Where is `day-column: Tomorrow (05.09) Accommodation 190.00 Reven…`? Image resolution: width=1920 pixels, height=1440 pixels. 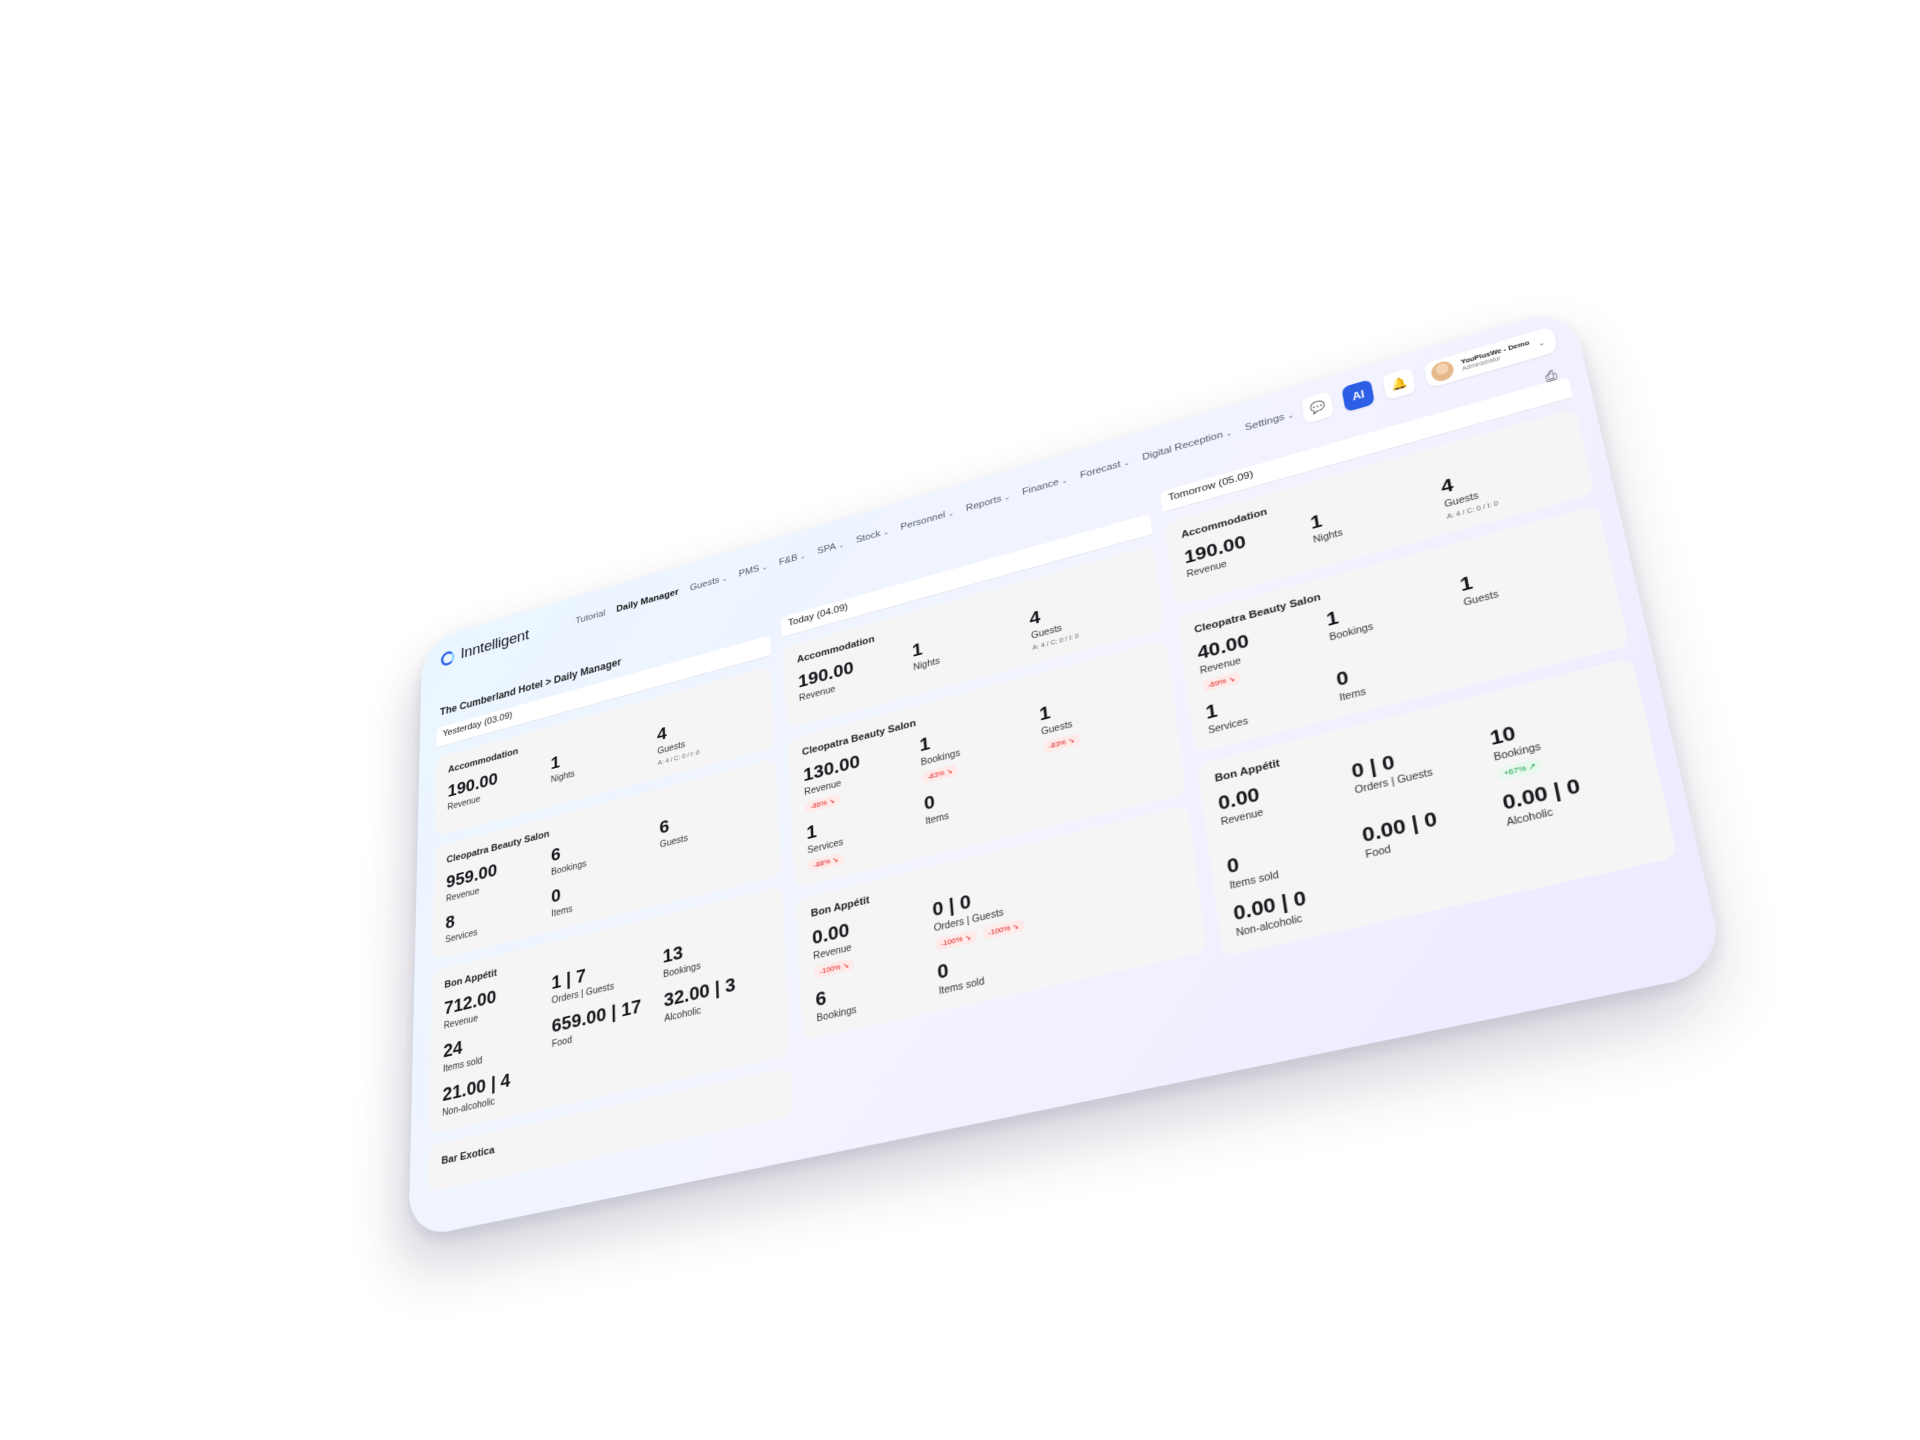
day-column: Tomorrow (05.09) Accommodation 190.00 Reven… is located at coordinates (1432, 723).